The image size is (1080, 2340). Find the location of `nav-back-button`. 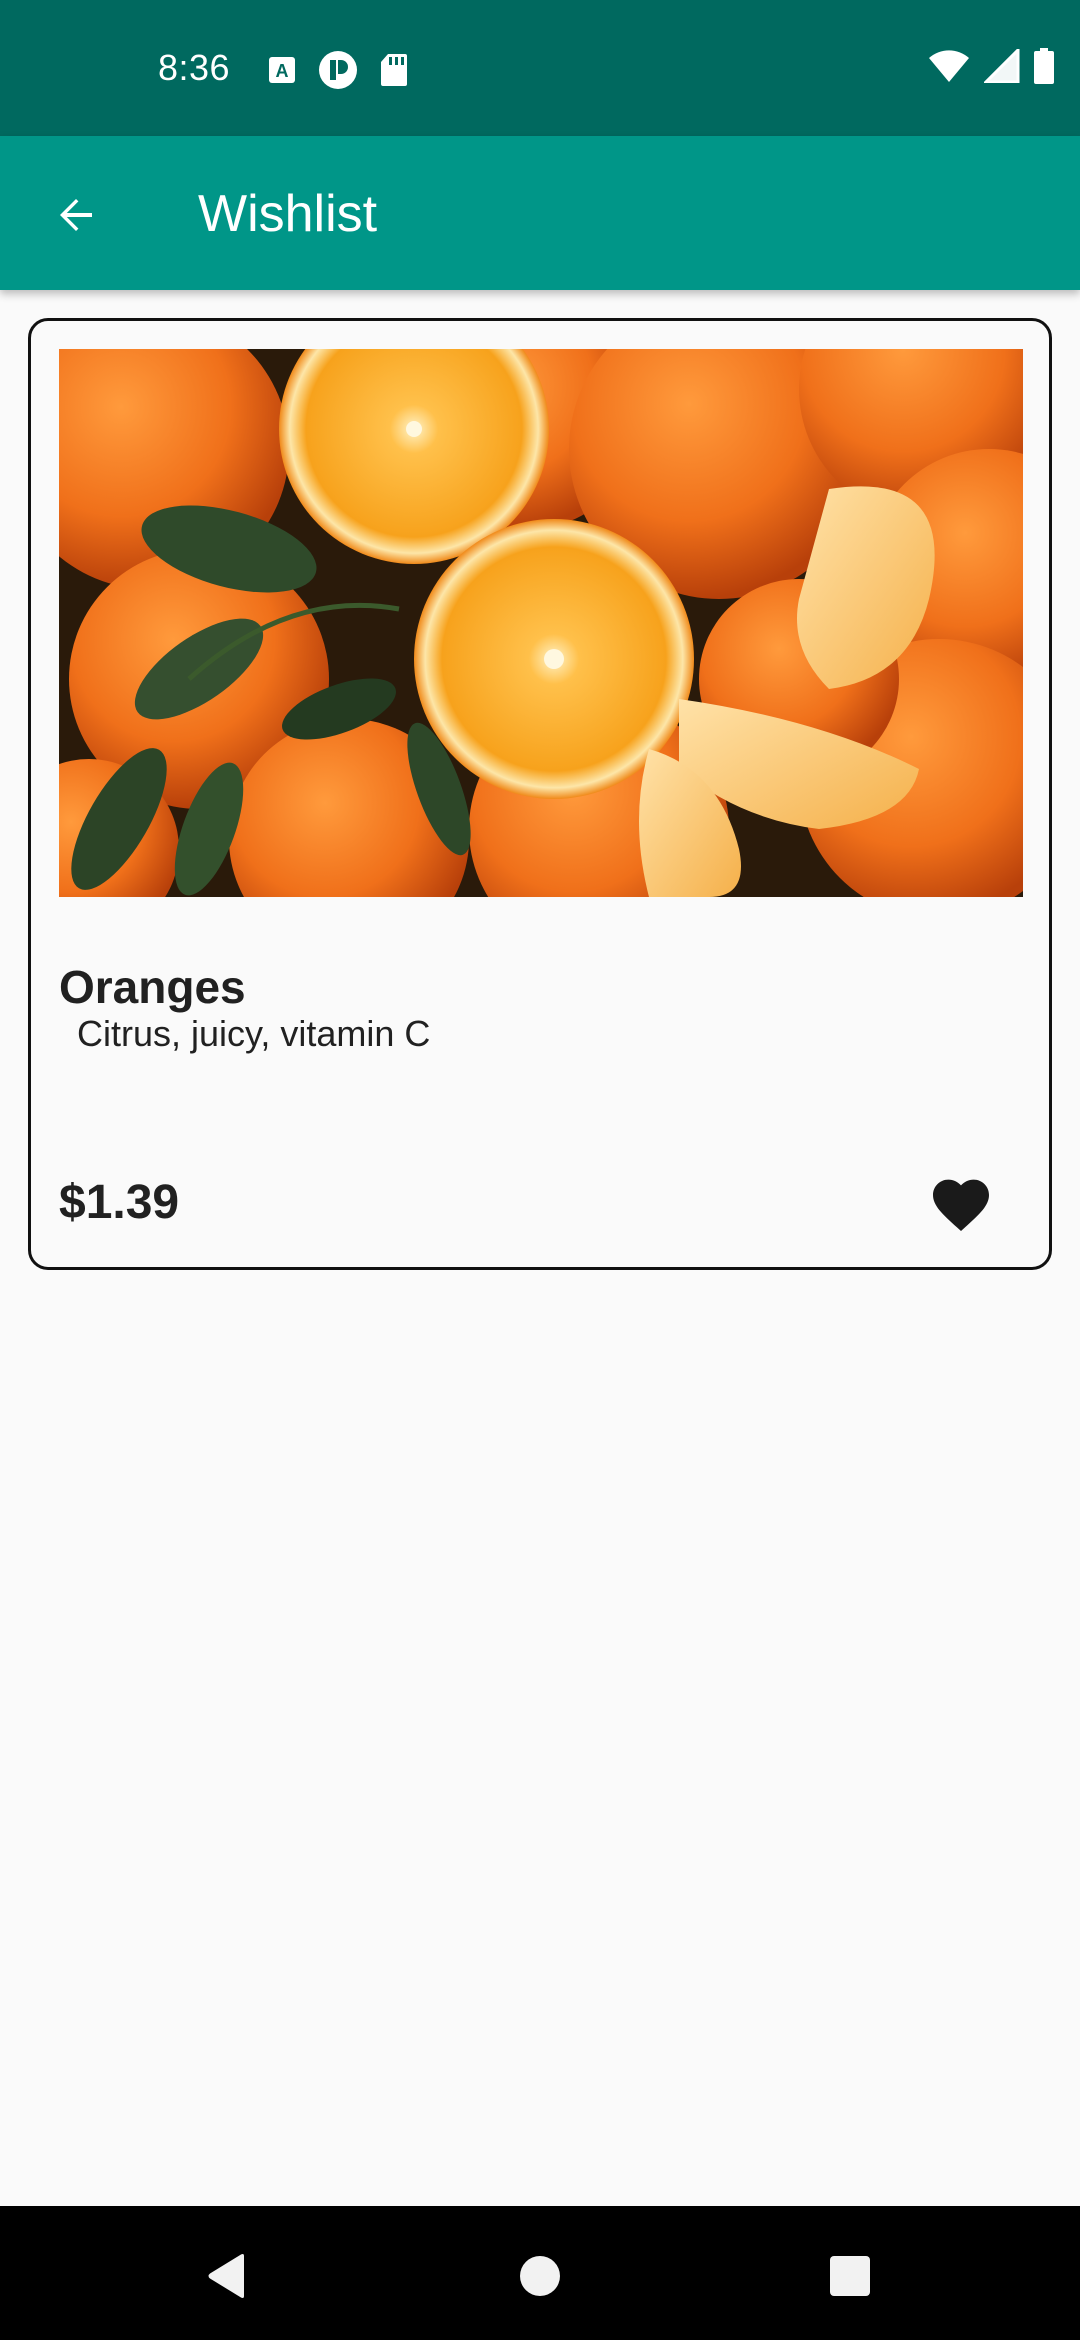

nav-back-button is located at coordinates (226, 2276).